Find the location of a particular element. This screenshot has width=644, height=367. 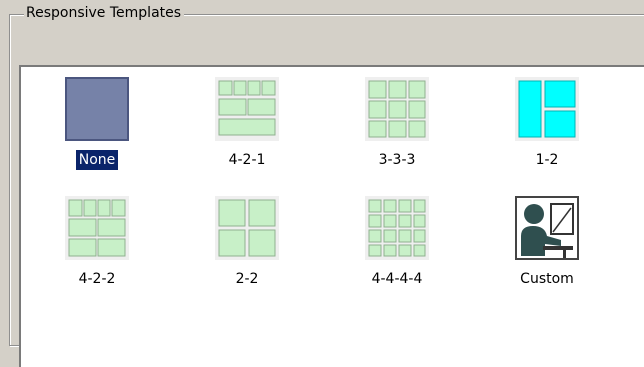

template-item-2-2: 2-2 is located at coordinates (247, 241).